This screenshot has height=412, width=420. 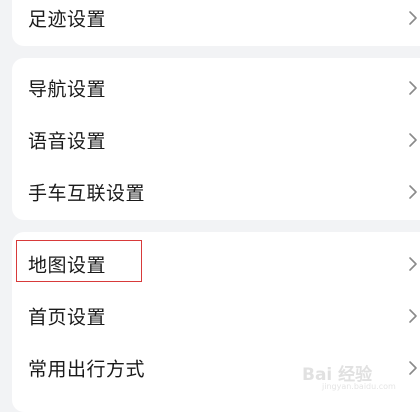 What do you see at coordinates (67, 317) in the screenshot?
I see `settings-item-label: 首页设置` at bounding box center [67, 317].